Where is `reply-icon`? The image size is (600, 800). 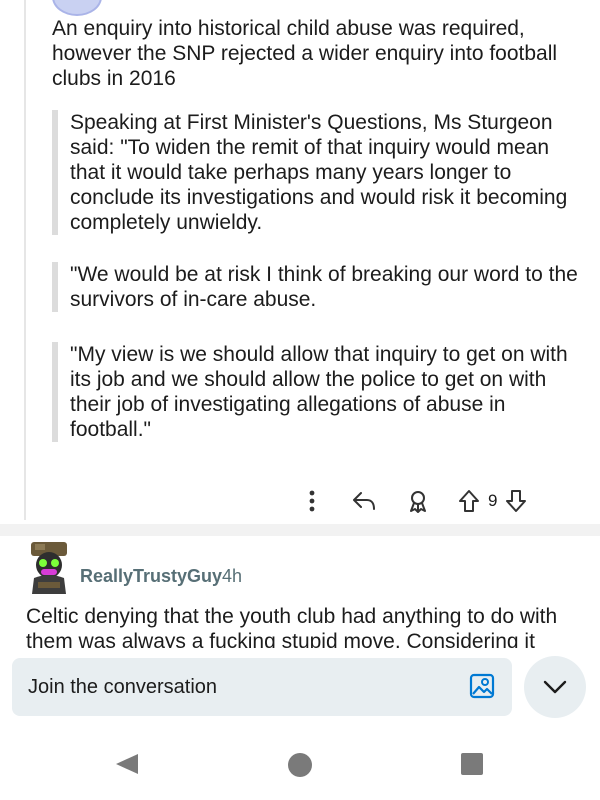
reply-icon is located at coordinates (364, 501).